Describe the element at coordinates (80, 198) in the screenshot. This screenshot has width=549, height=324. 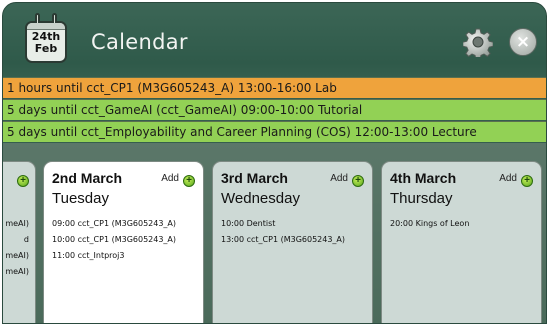
I see `day-weekday: Tuesday` at that location.